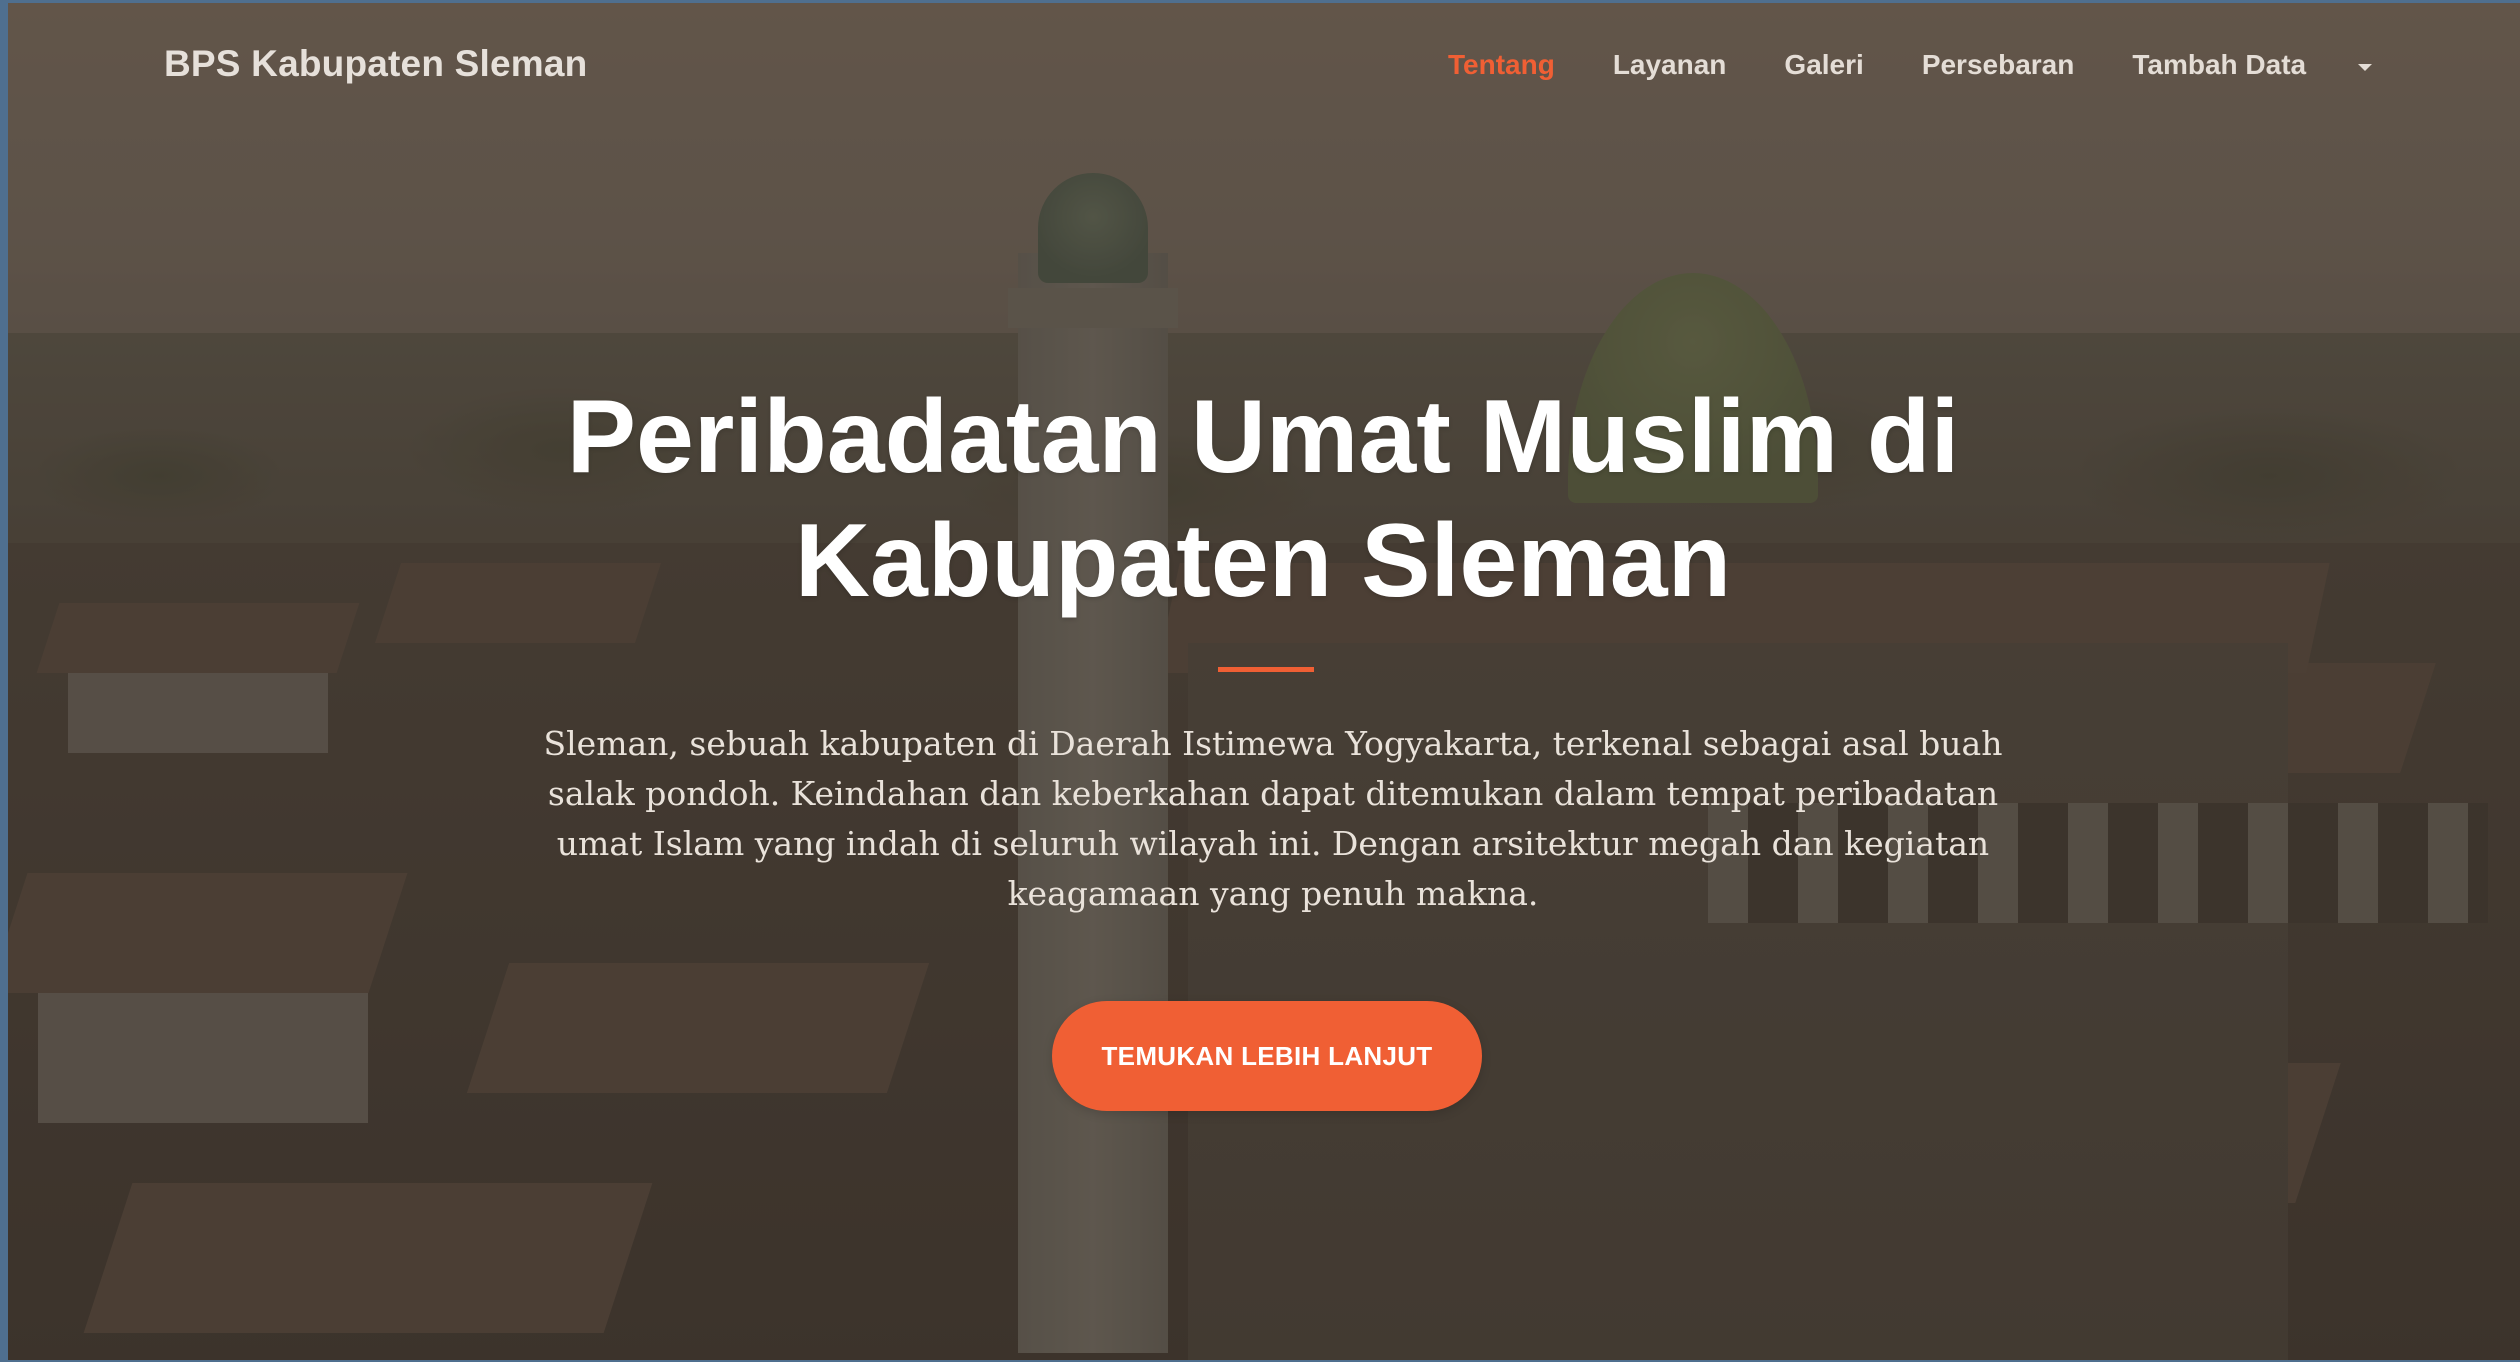 This screenshot has height=1362, width=2520. What do you see at coordinates (1266, 669) in the screenshot?
I see `hero-divider` at bounding box center [1266, 669].